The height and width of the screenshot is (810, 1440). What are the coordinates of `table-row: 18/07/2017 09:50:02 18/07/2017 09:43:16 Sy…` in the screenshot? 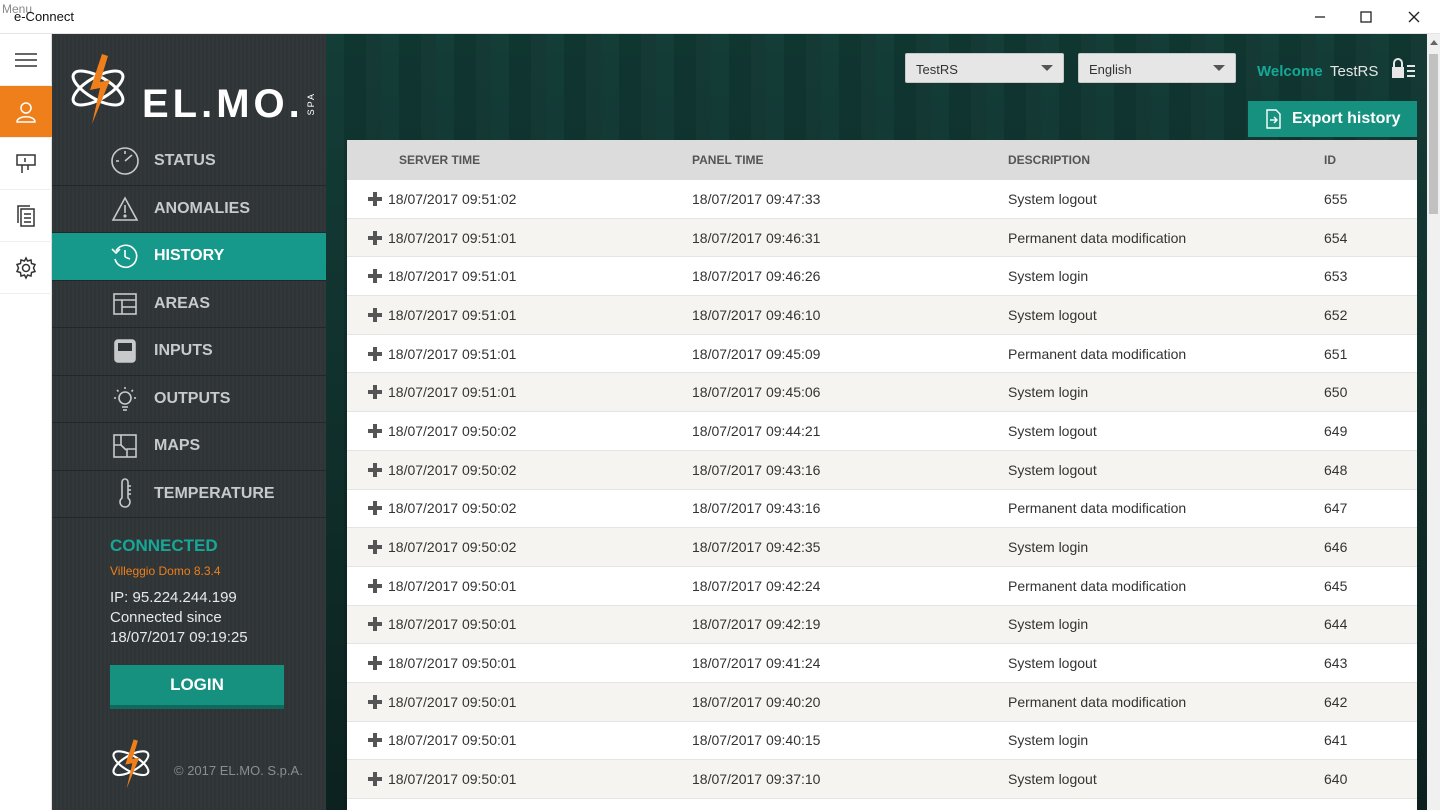 It's located at (882, 470).